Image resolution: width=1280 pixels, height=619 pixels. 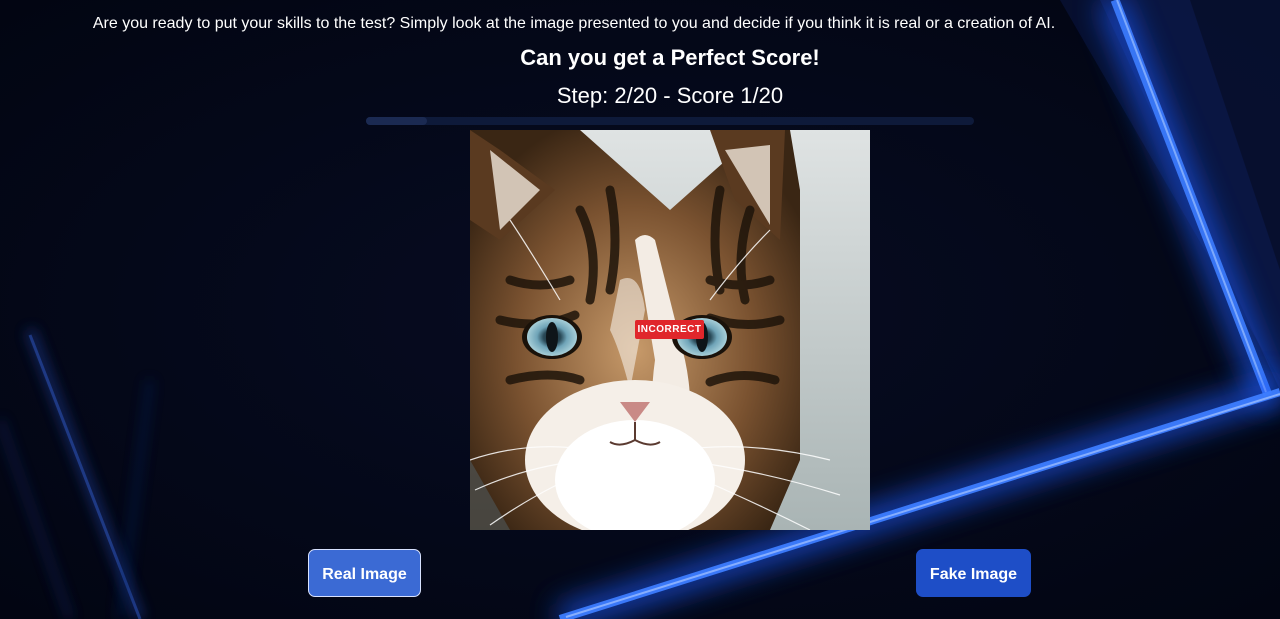 What do you see at coordinates (396, 121) in the screenshot?
I see `progress-bar-fill` at bounding box center [396, 121].